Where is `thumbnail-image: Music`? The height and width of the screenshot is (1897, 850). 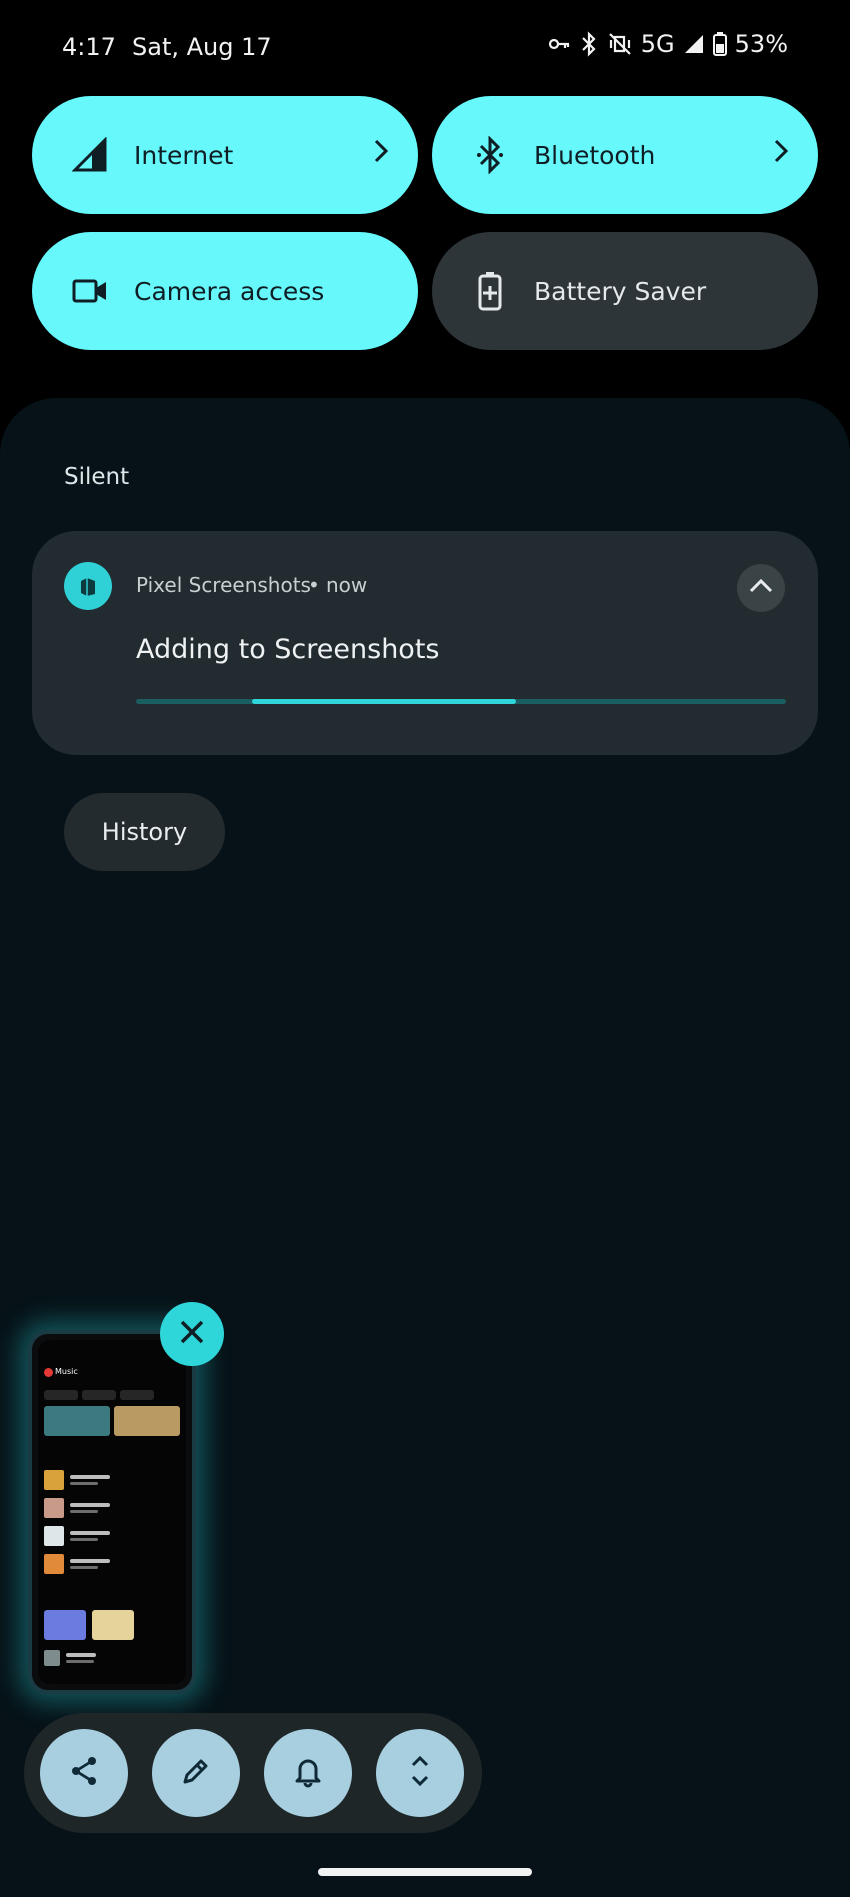 thumbnail-image: Music is located at coordinates (112, 1512).